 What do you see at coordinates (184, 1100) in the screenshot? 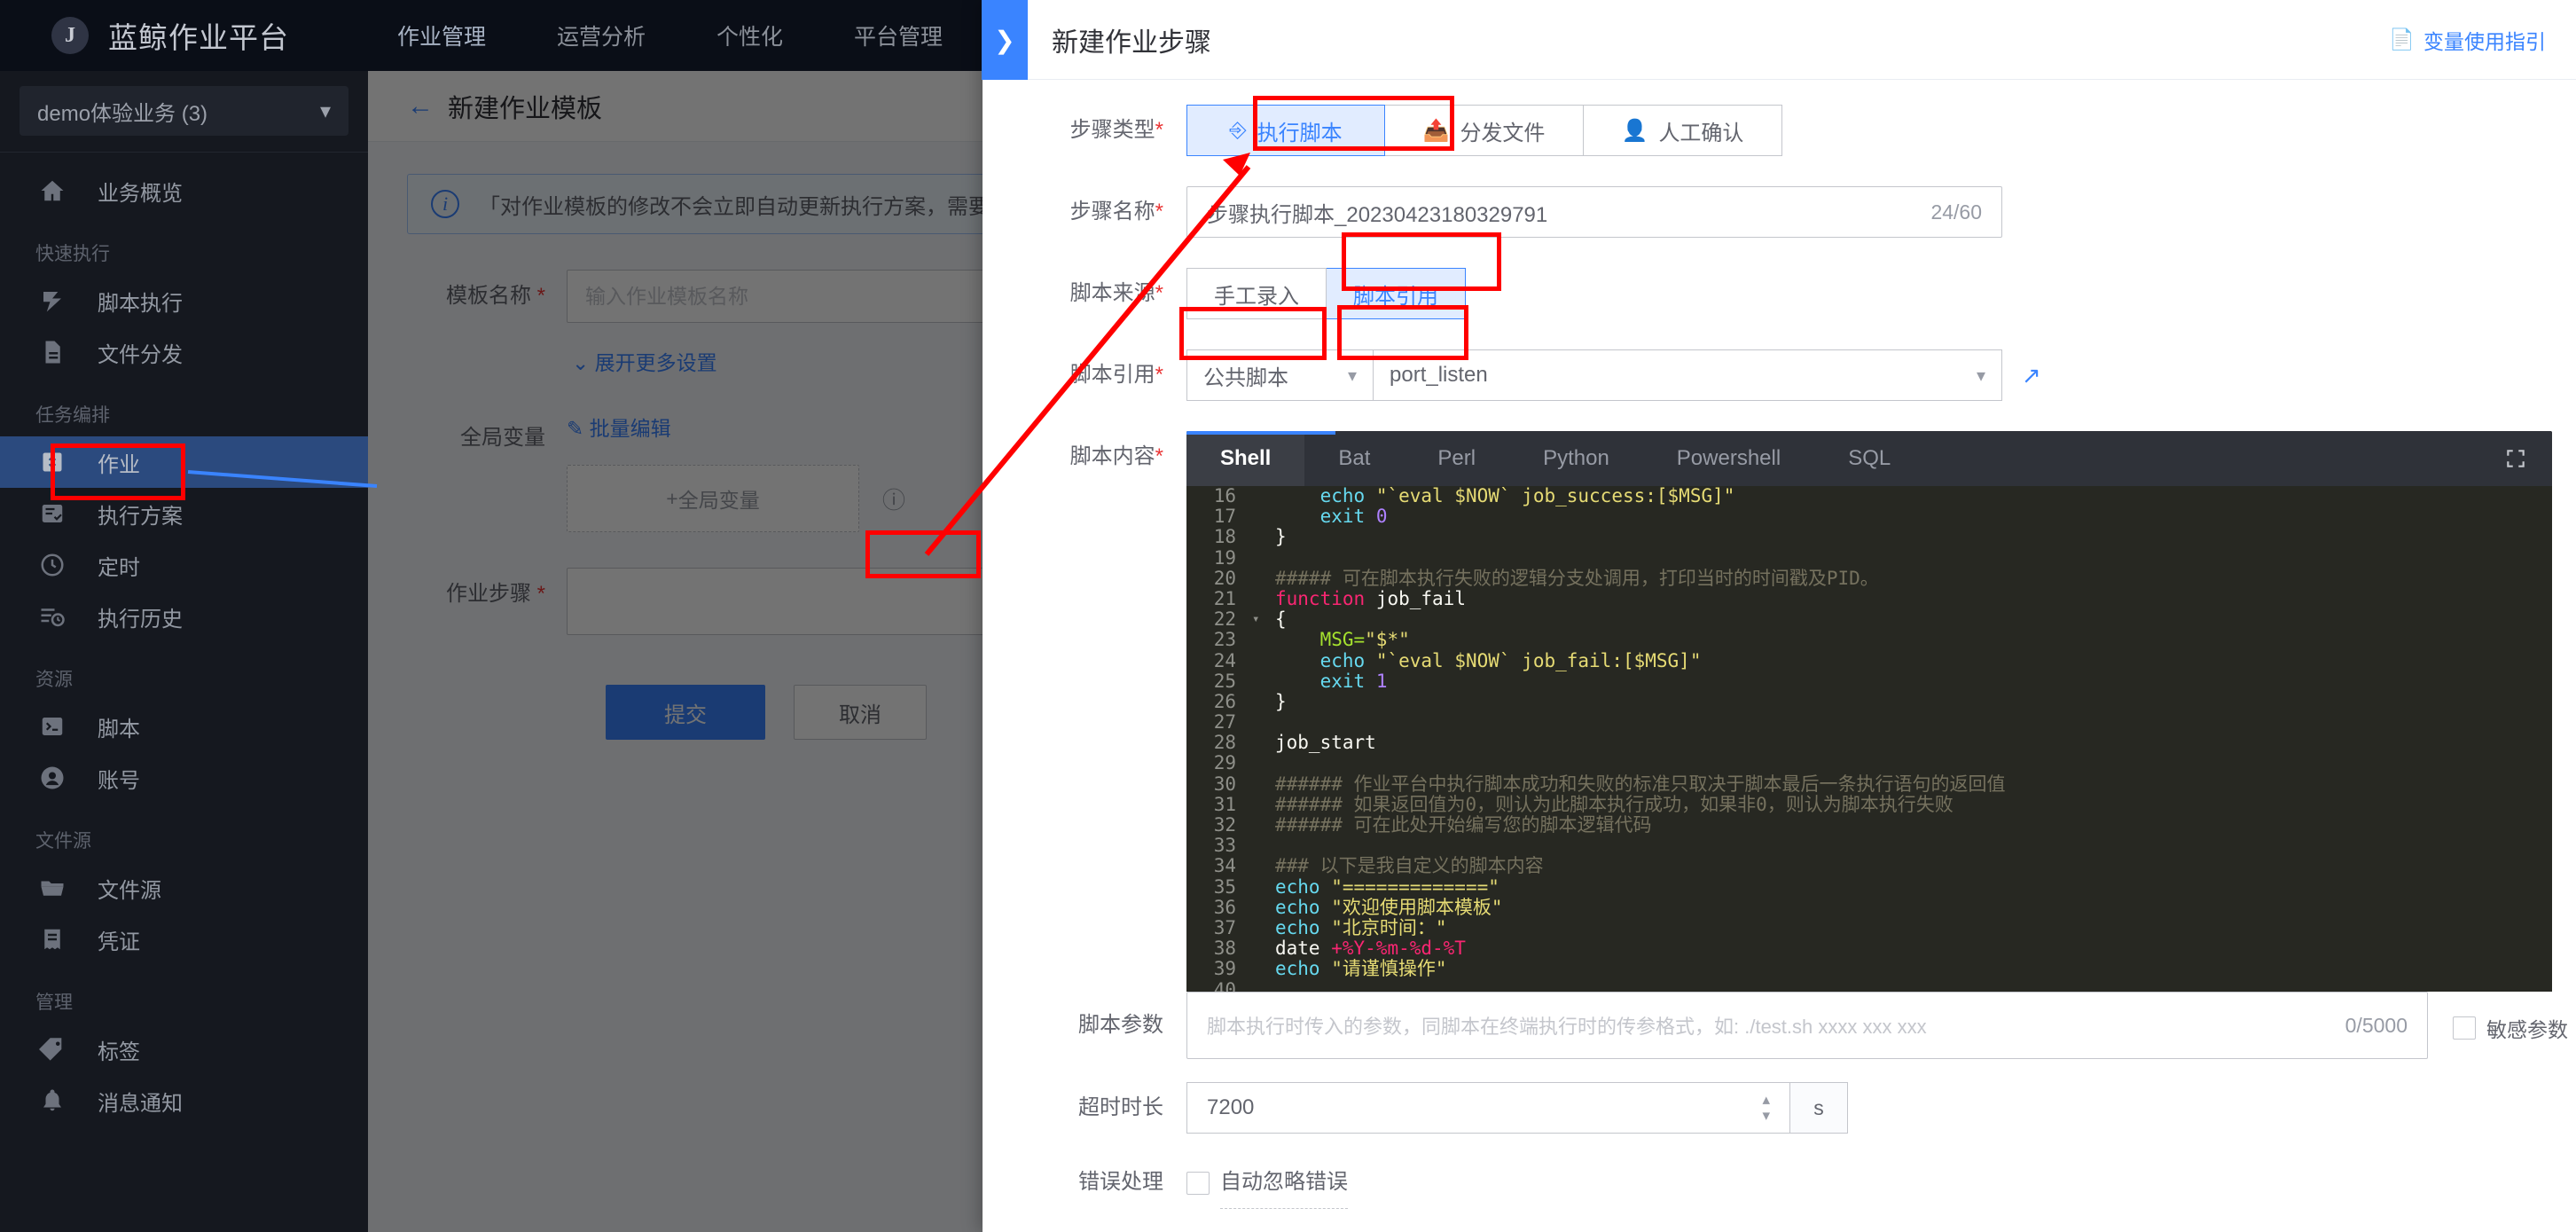
I see `sidebar-item-notification: 消息通知` at bounding box center [184, 1100].